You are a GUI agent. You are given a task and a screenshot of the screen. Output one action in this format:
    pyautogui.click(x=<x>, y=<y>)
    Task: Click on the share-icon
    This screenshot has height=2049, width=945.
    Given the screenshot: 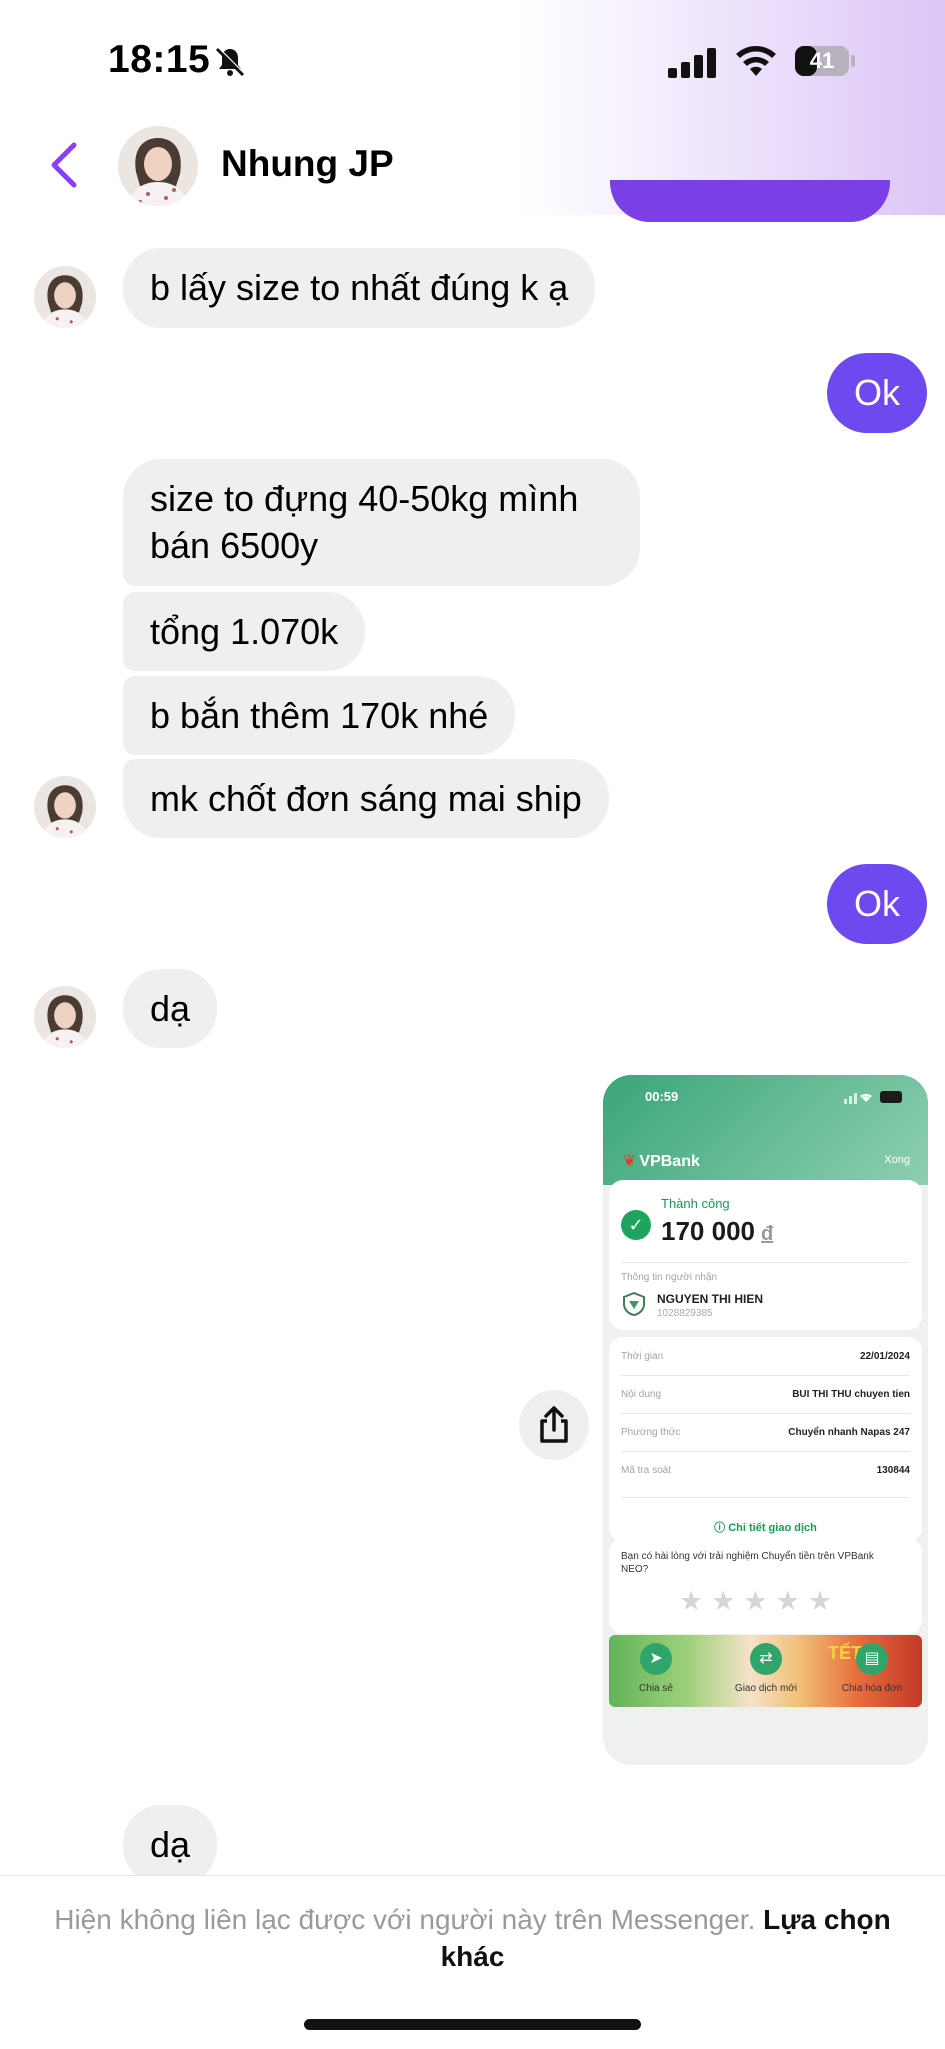 What is the action you would take?
    pyautogui.click(x=554, y=1424)
    